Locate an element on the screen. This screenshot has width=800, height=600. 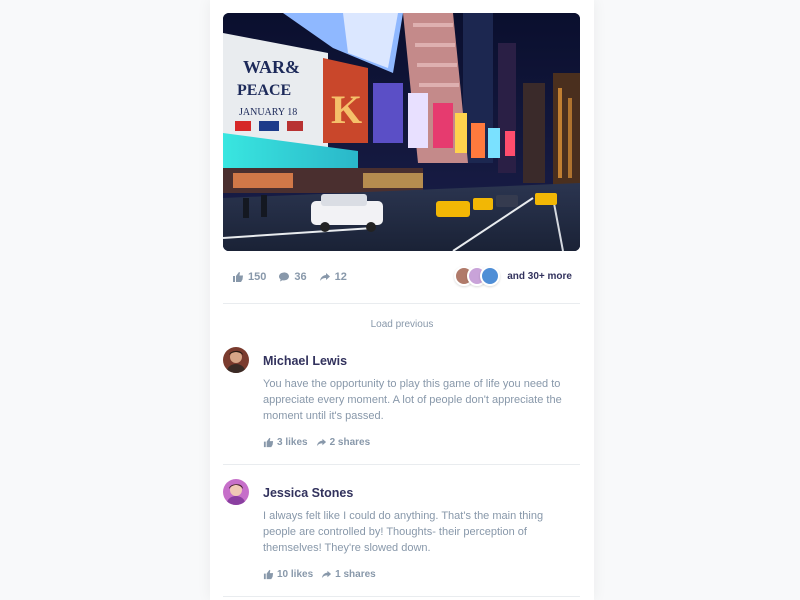
post-stats: 150 36 12 is located at coordinates (289, 277).